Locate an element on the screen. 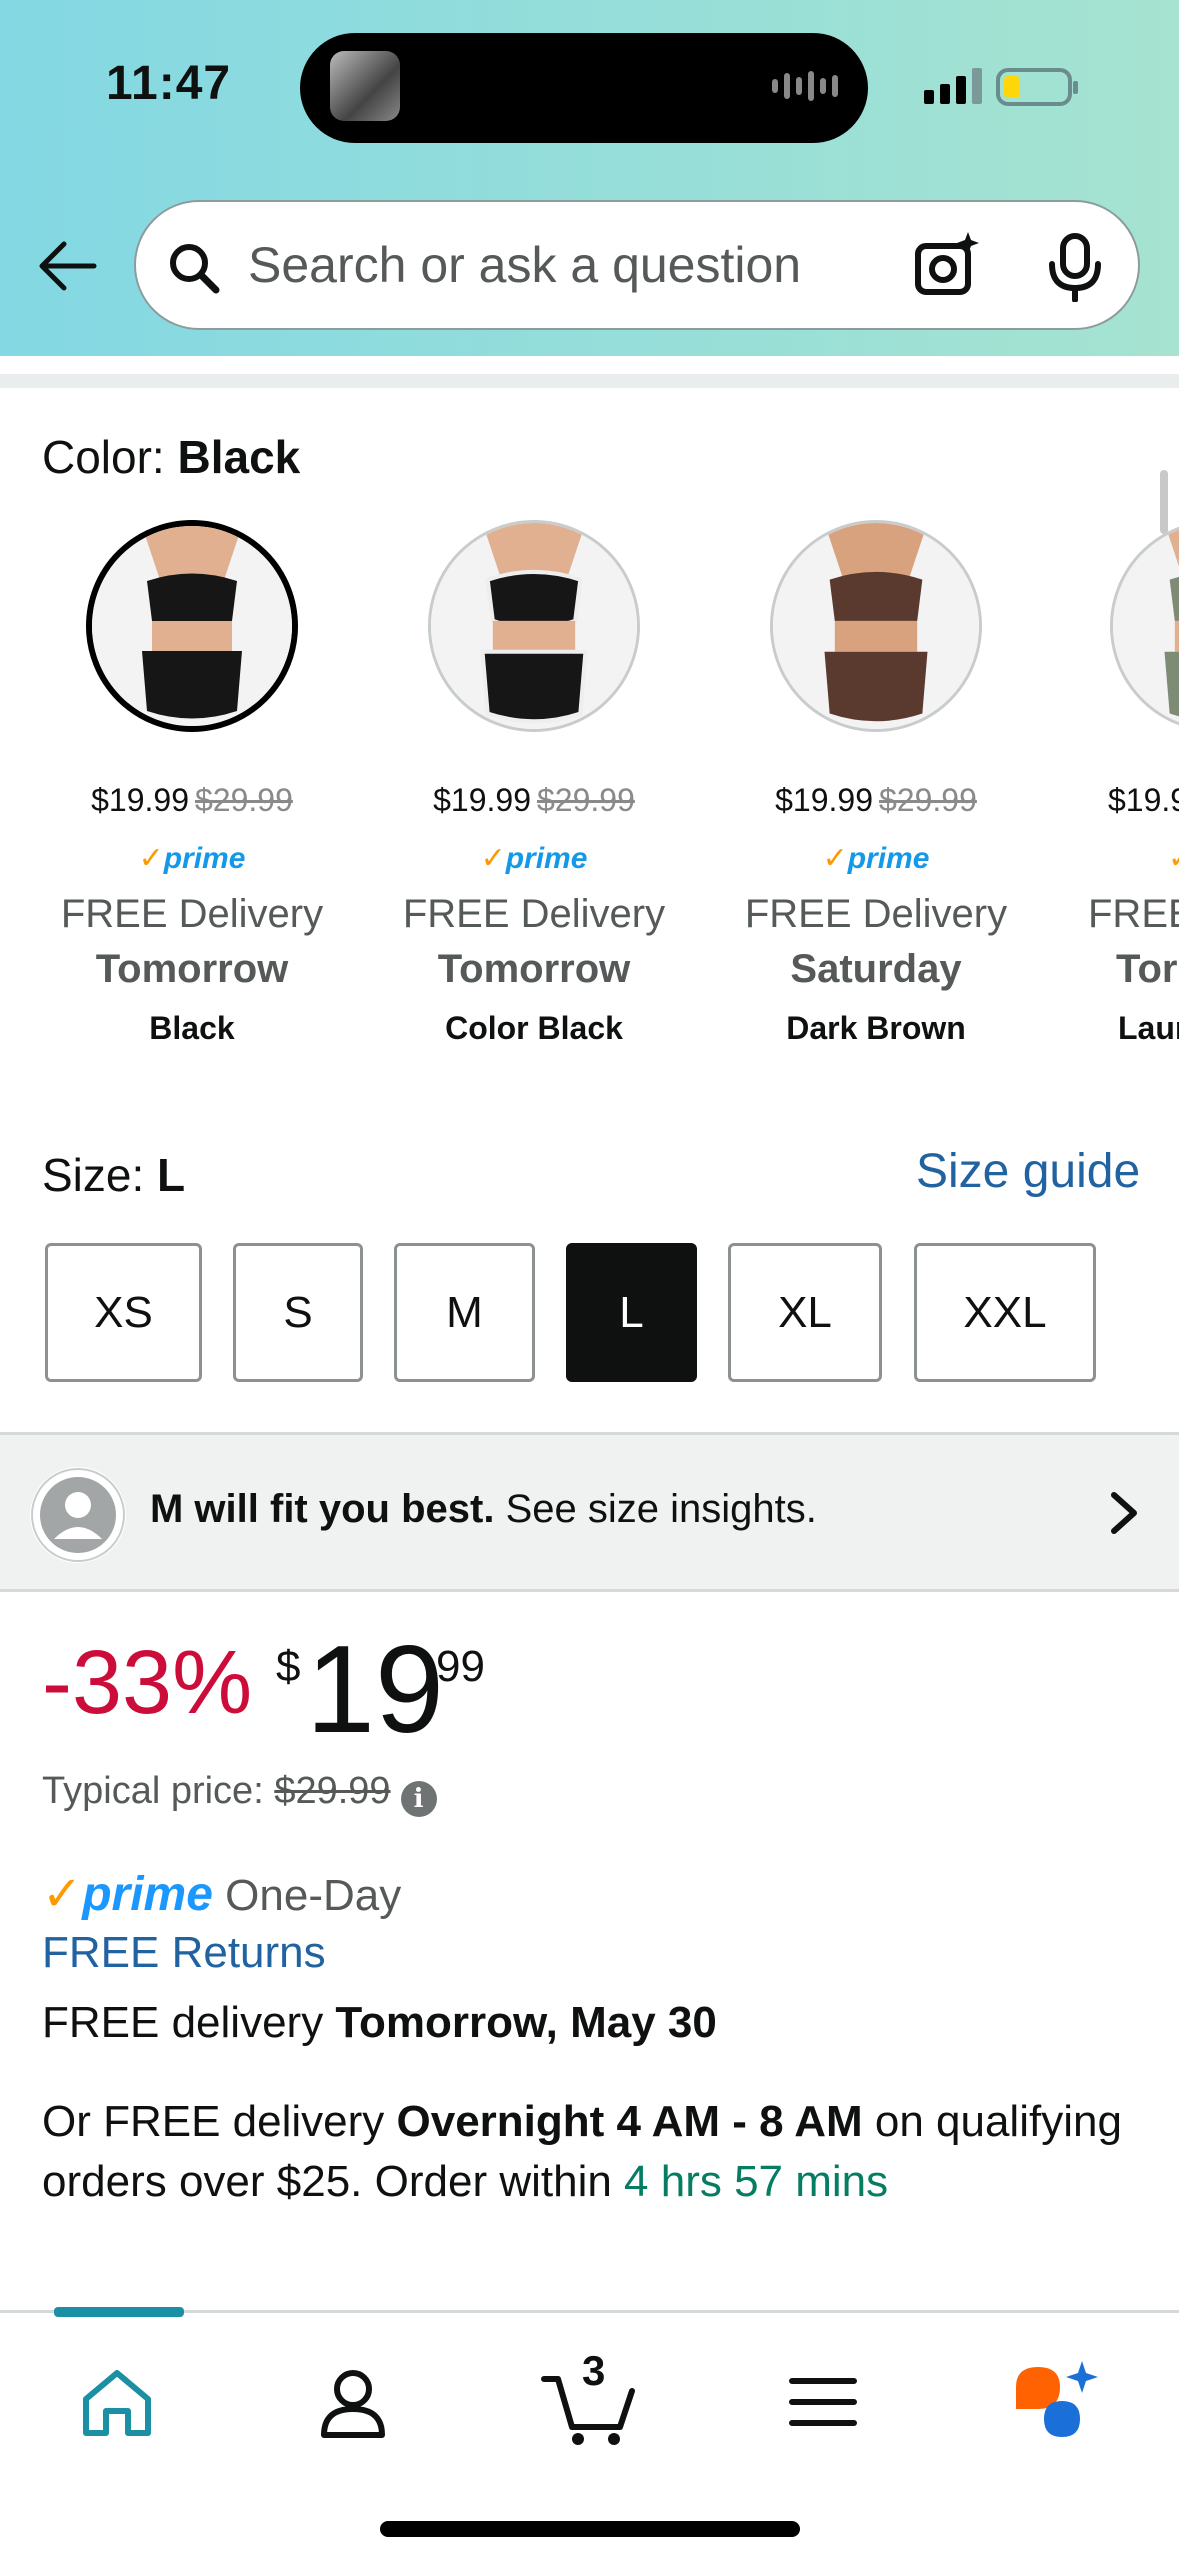 The height and width of the screenshot is (2556, 1179). typical-price: Typical price: $29.99 i is located at coordinates (239, 1793).